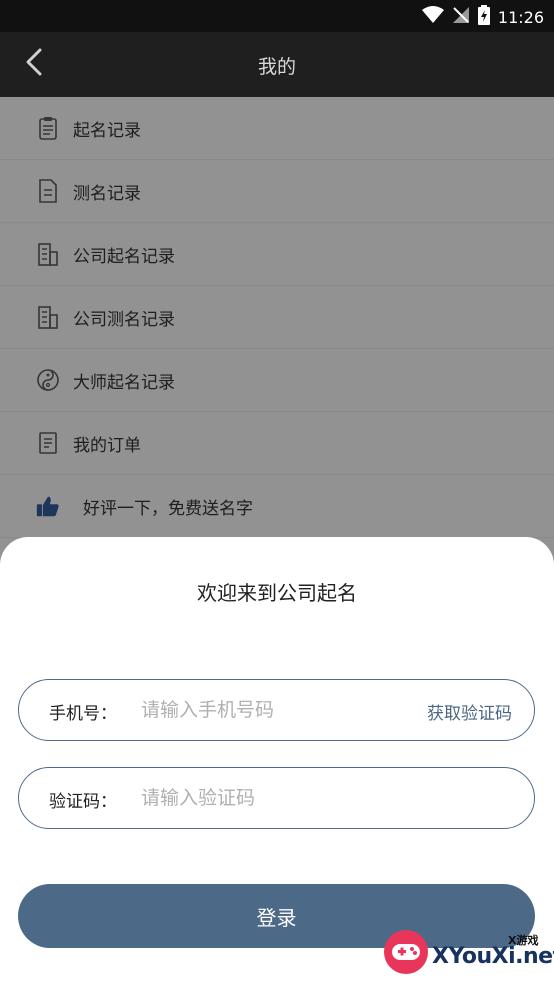 This screenshot has width=554, height=986. Describe the element at coordinates (406, 952) in the screenshot. I see `gamepad-icon` at that location.